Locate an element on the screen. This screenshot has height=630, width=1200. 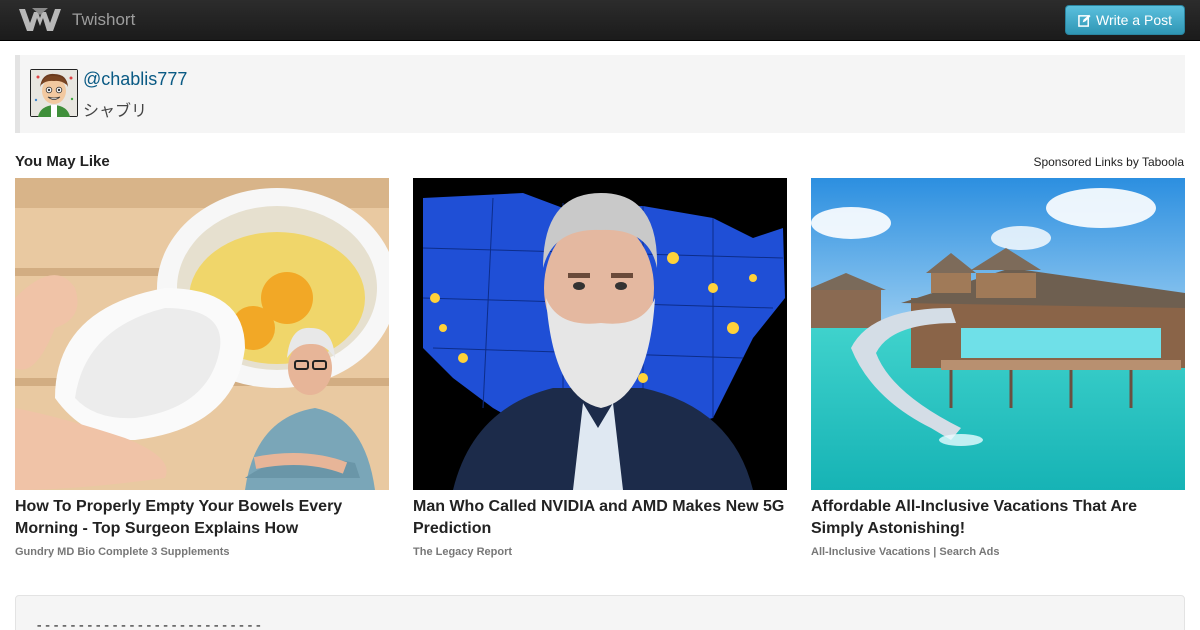
write-post-button: Write a Post is located at coordinates (1125, 20).